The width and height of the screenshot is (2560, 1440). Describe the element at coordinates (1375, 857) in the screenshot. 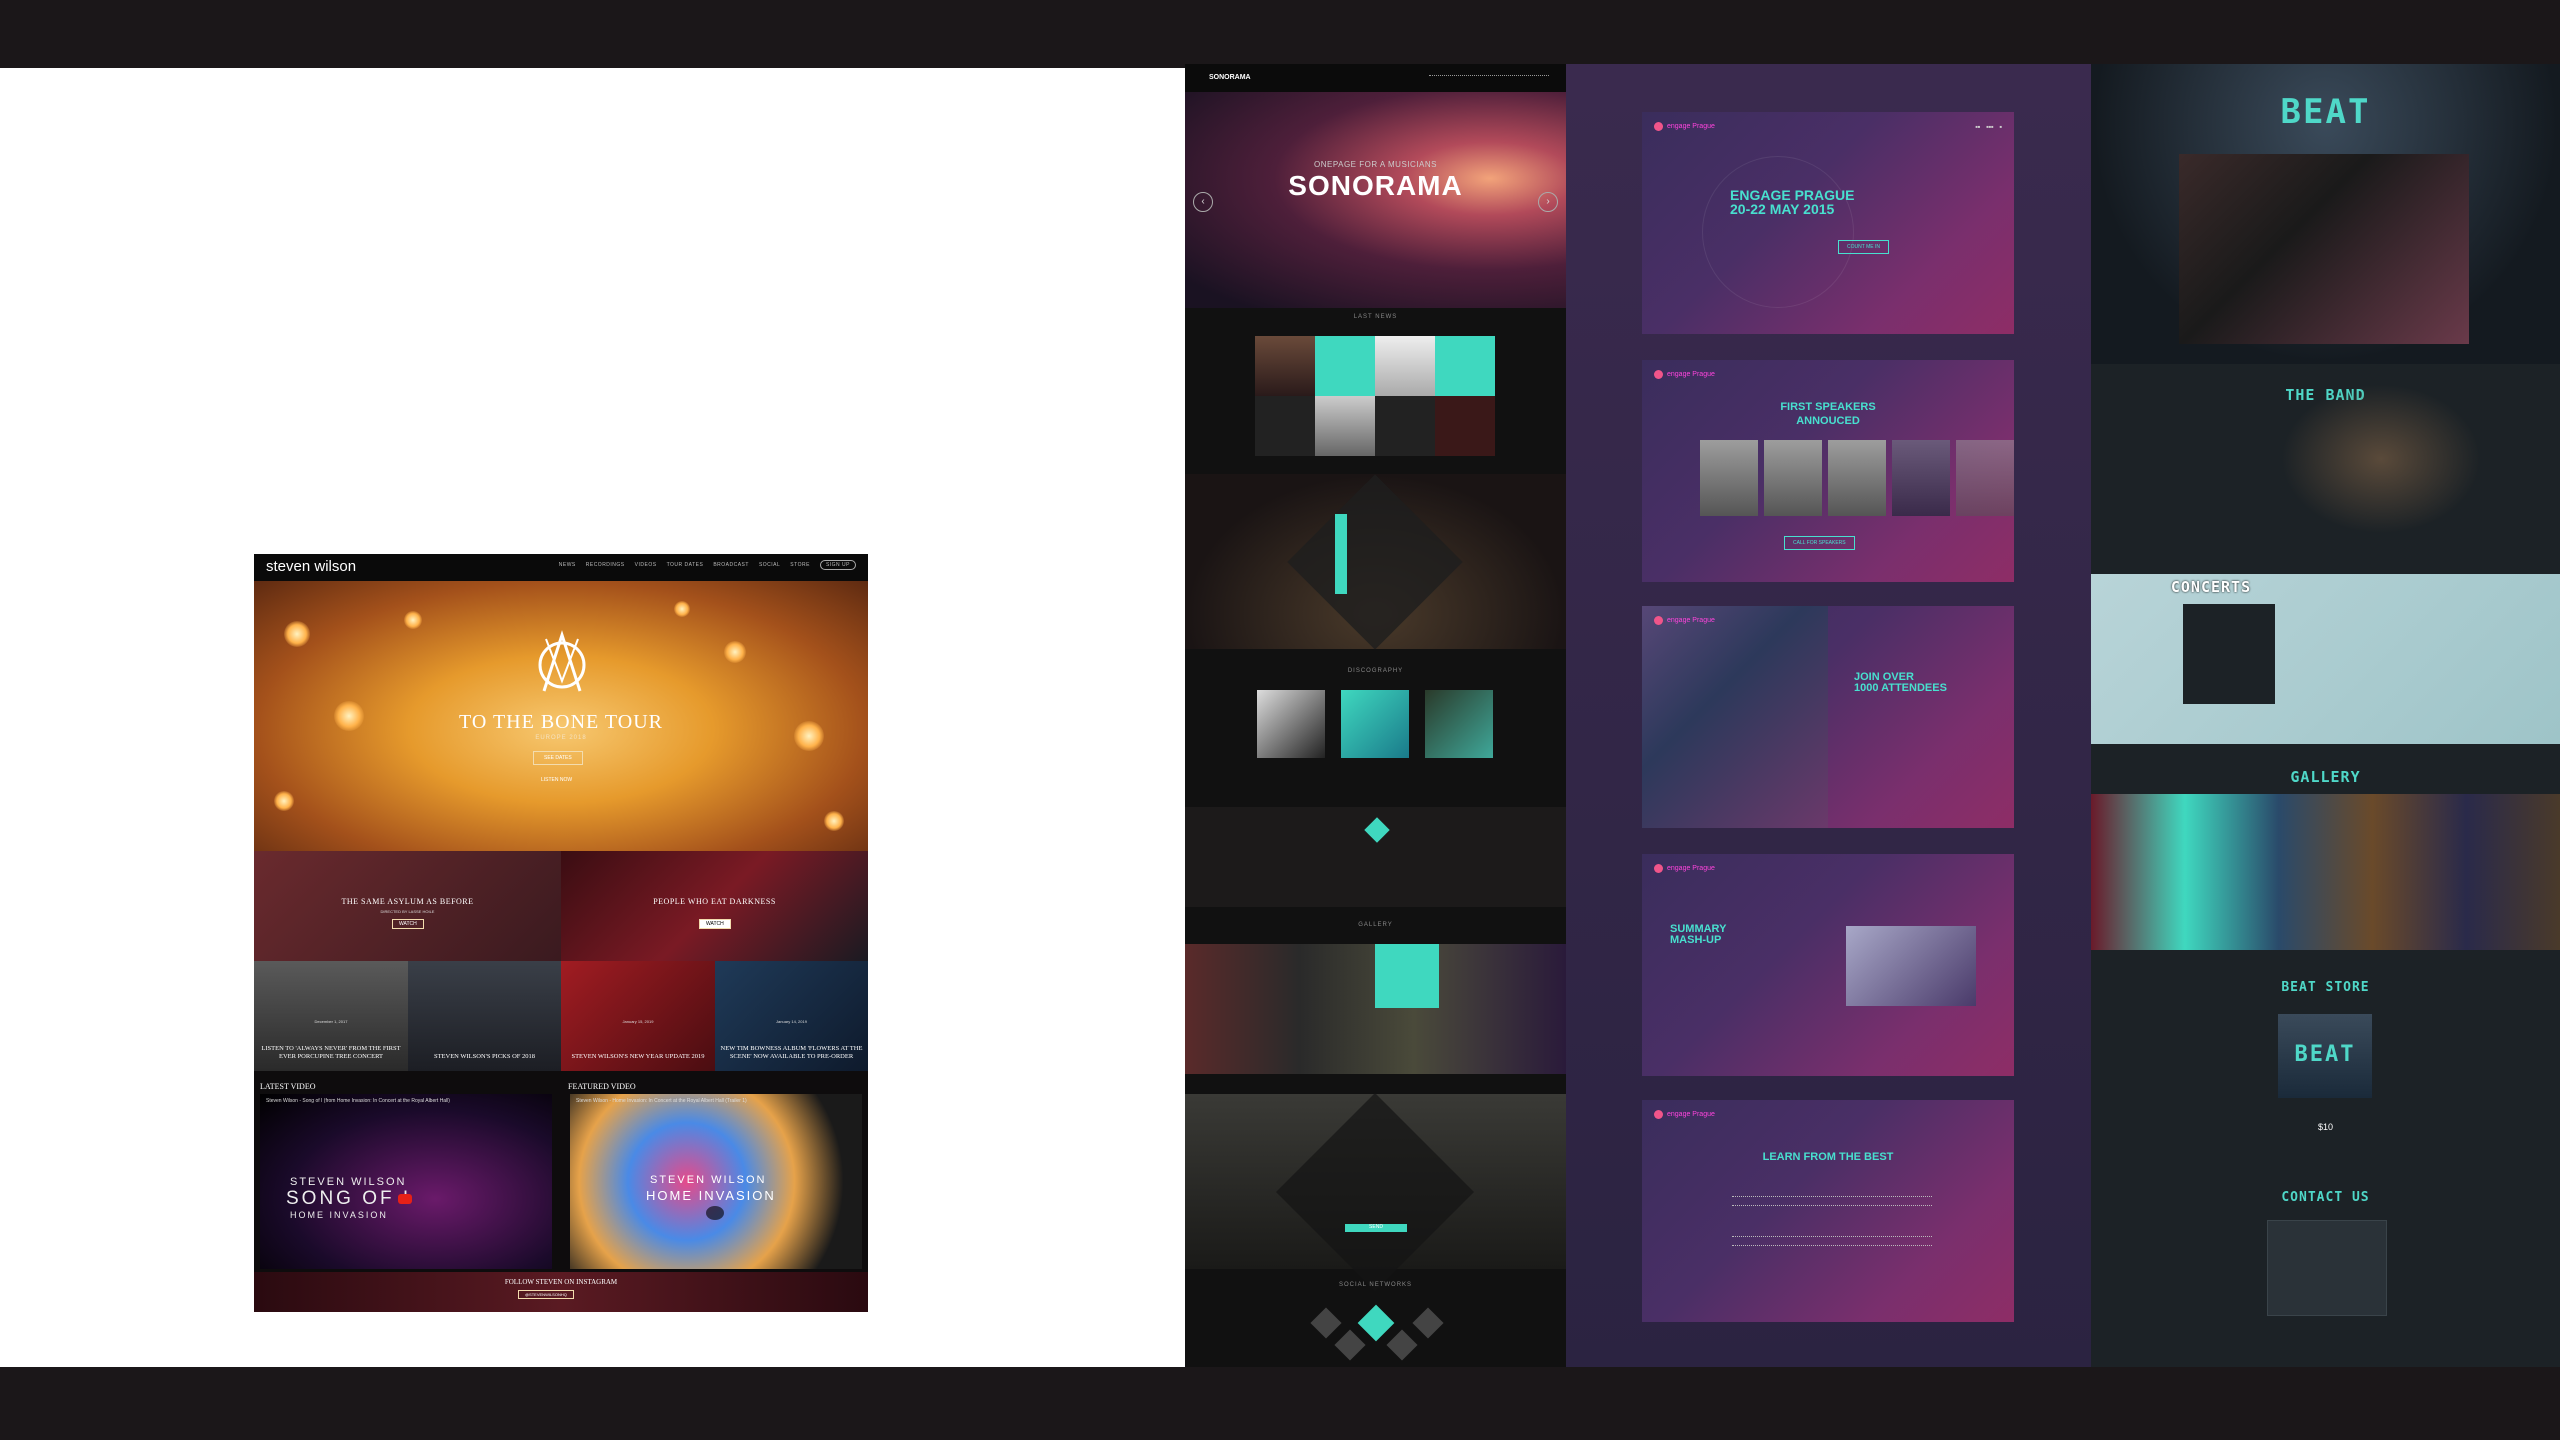

I see `so-quote-band` at that location.